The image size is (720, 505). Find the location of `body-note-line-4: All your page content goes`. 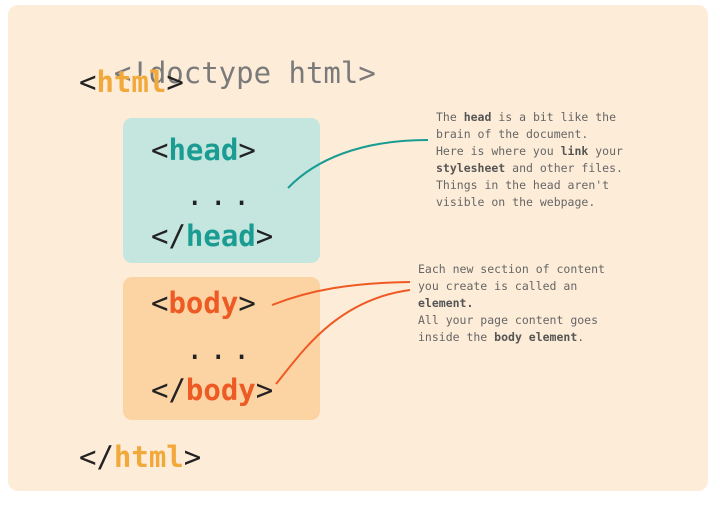

body-note-line-4: All your page content goes is located at coordinates (508, 320).